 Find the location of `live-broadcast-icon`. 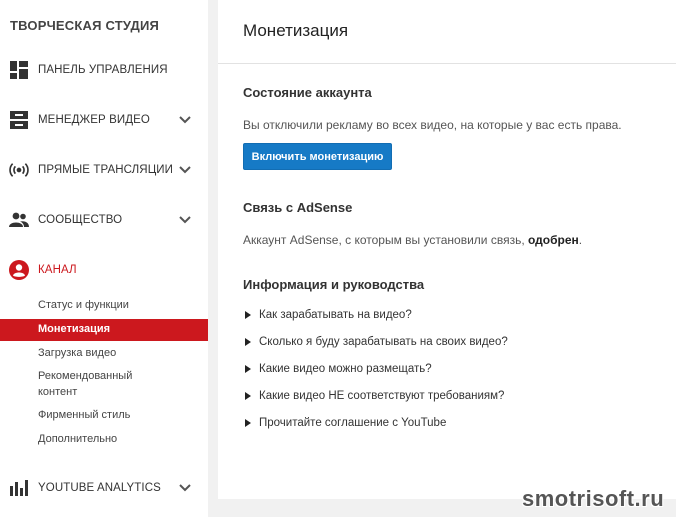

live-broadcast-icon is located at coordinates (19, 170).